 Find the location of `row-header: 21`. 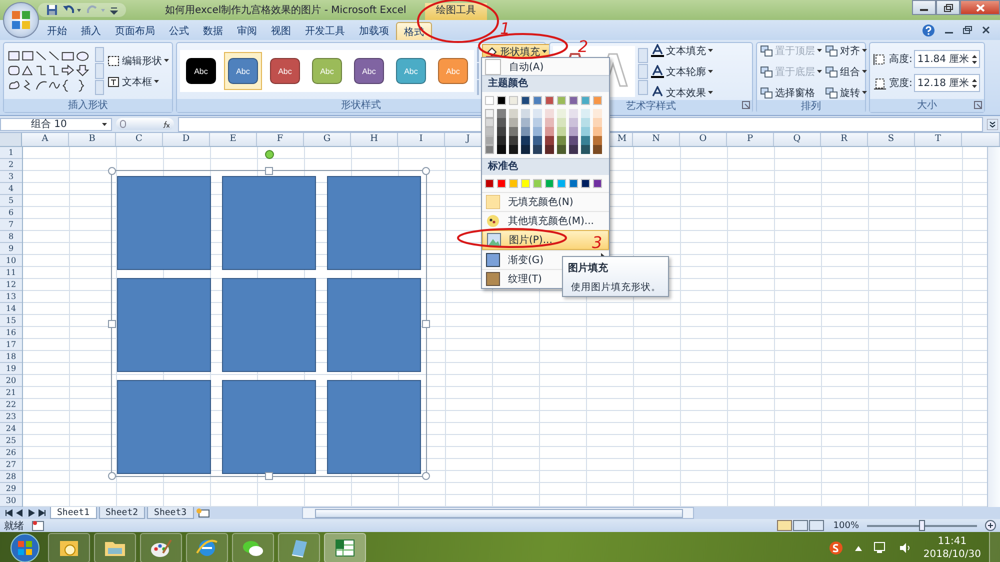

row-header: 21 is located at coordinates (11, 393).